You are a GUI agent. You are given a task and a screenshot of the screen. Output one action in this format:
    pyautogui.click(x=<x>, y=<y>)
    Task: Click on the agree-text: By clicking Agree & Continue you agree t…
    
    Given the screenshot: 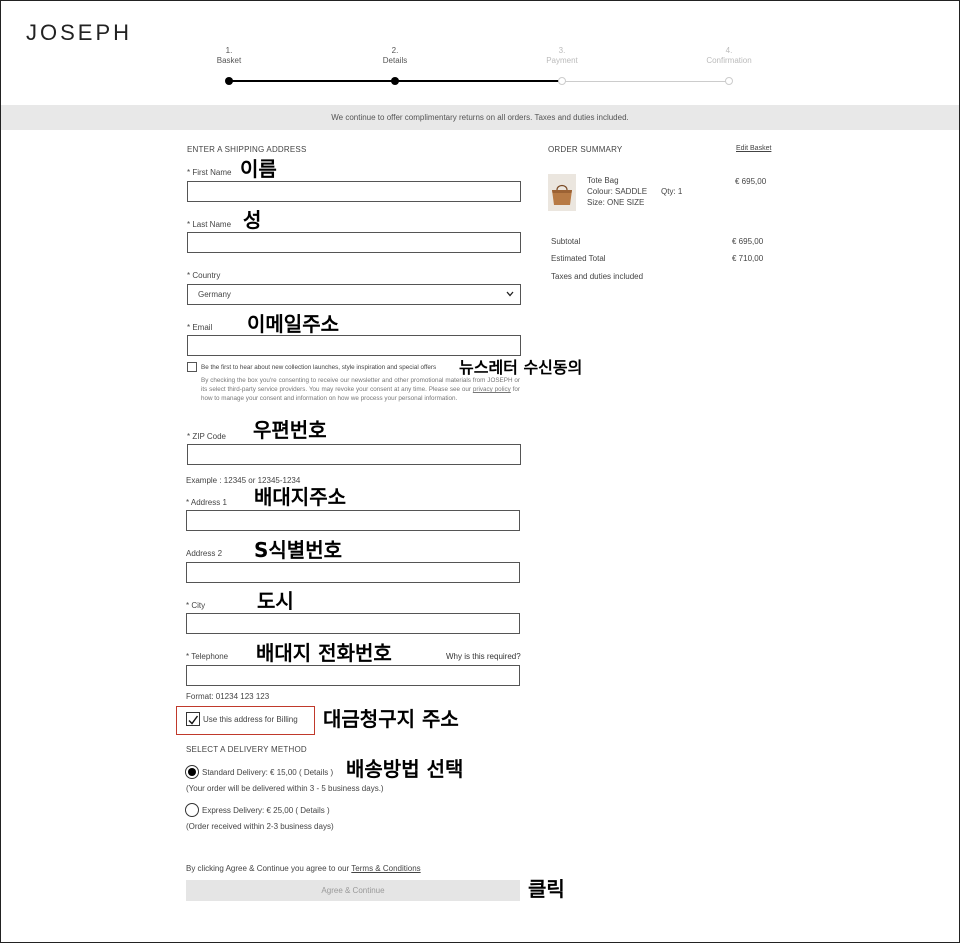 What is the action you would take?
    pyautogui.click(x=303, y=868)
    